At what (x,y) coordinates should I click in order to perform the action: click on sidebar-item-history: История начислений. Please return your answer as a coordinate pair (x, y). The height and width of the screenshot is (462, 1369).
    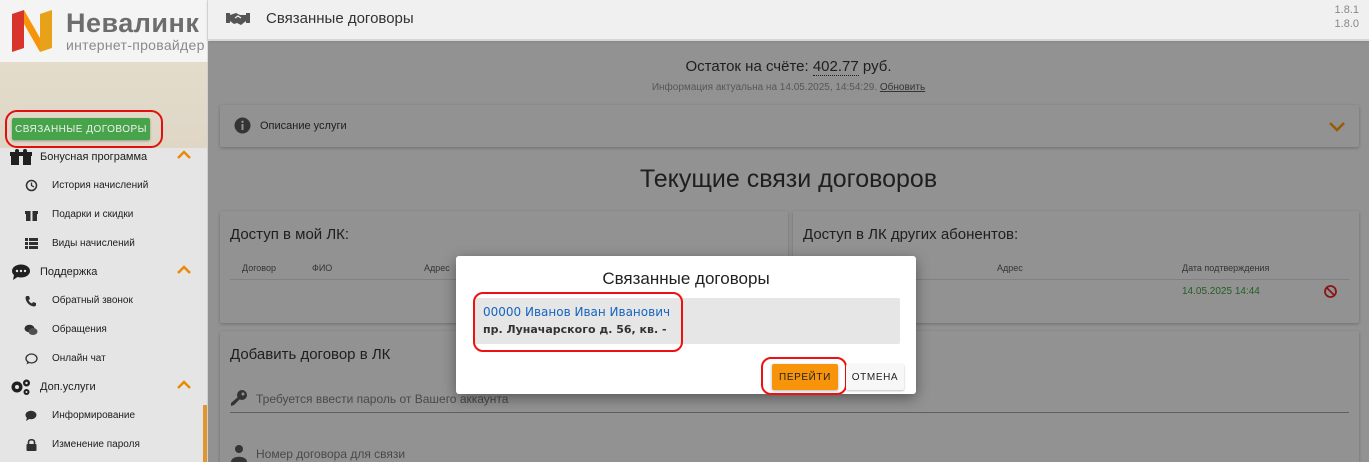
    Looking at the image, I should click on (103, 185).